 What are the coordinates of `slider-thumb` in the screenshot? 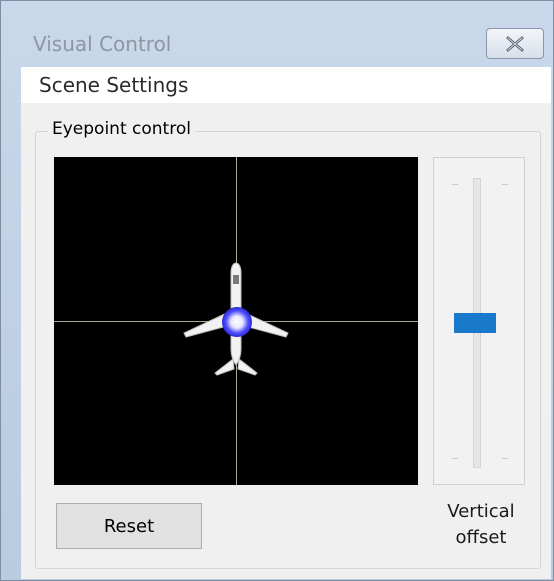 It's located at (475, 323).